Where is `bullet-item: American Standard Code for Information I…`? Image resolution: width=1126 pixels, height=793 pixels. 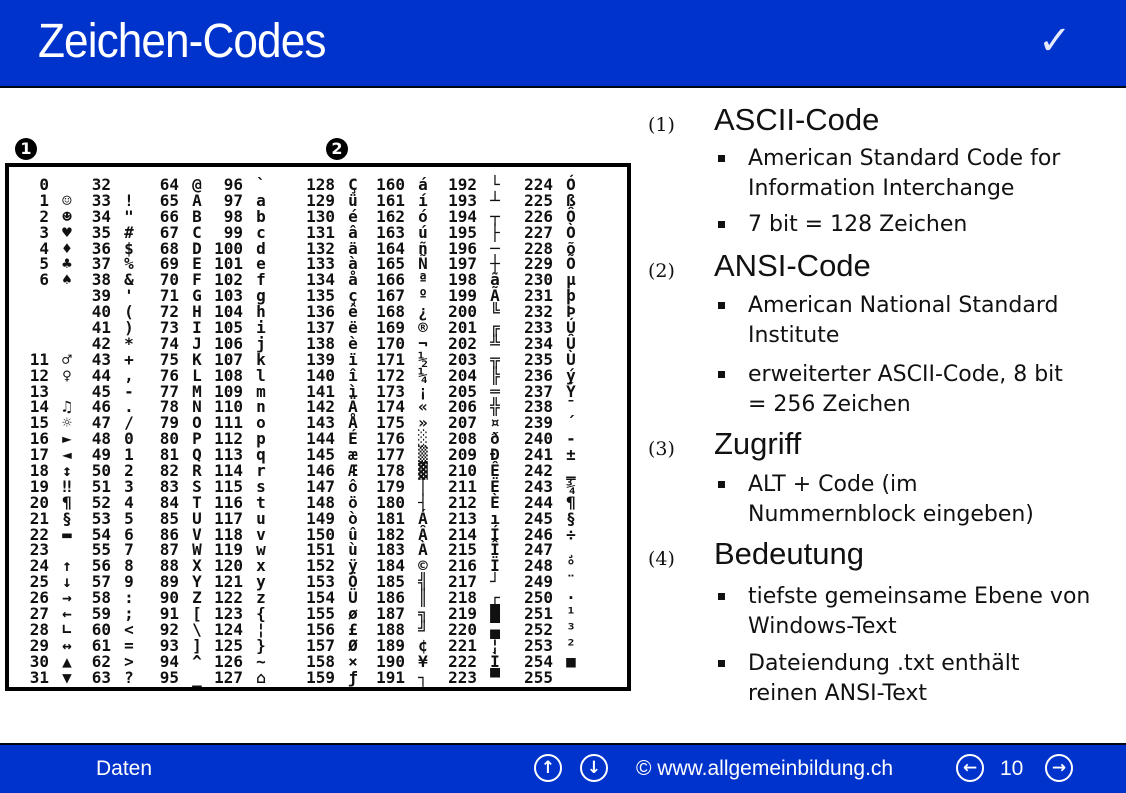
bullet-item: American Standard Code for Information I… is located at coordinates (918, 174).